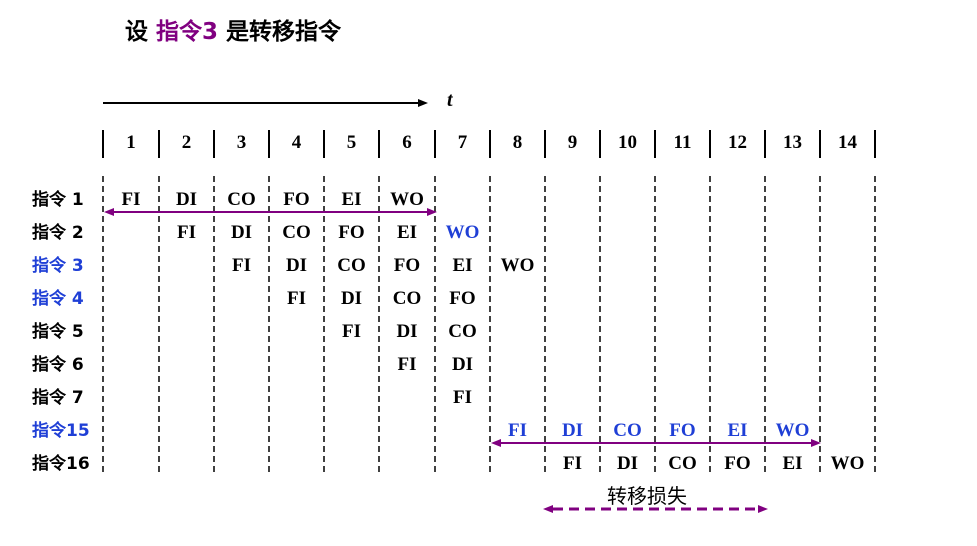  I want to click on column-number: 12, so click(737, 142).